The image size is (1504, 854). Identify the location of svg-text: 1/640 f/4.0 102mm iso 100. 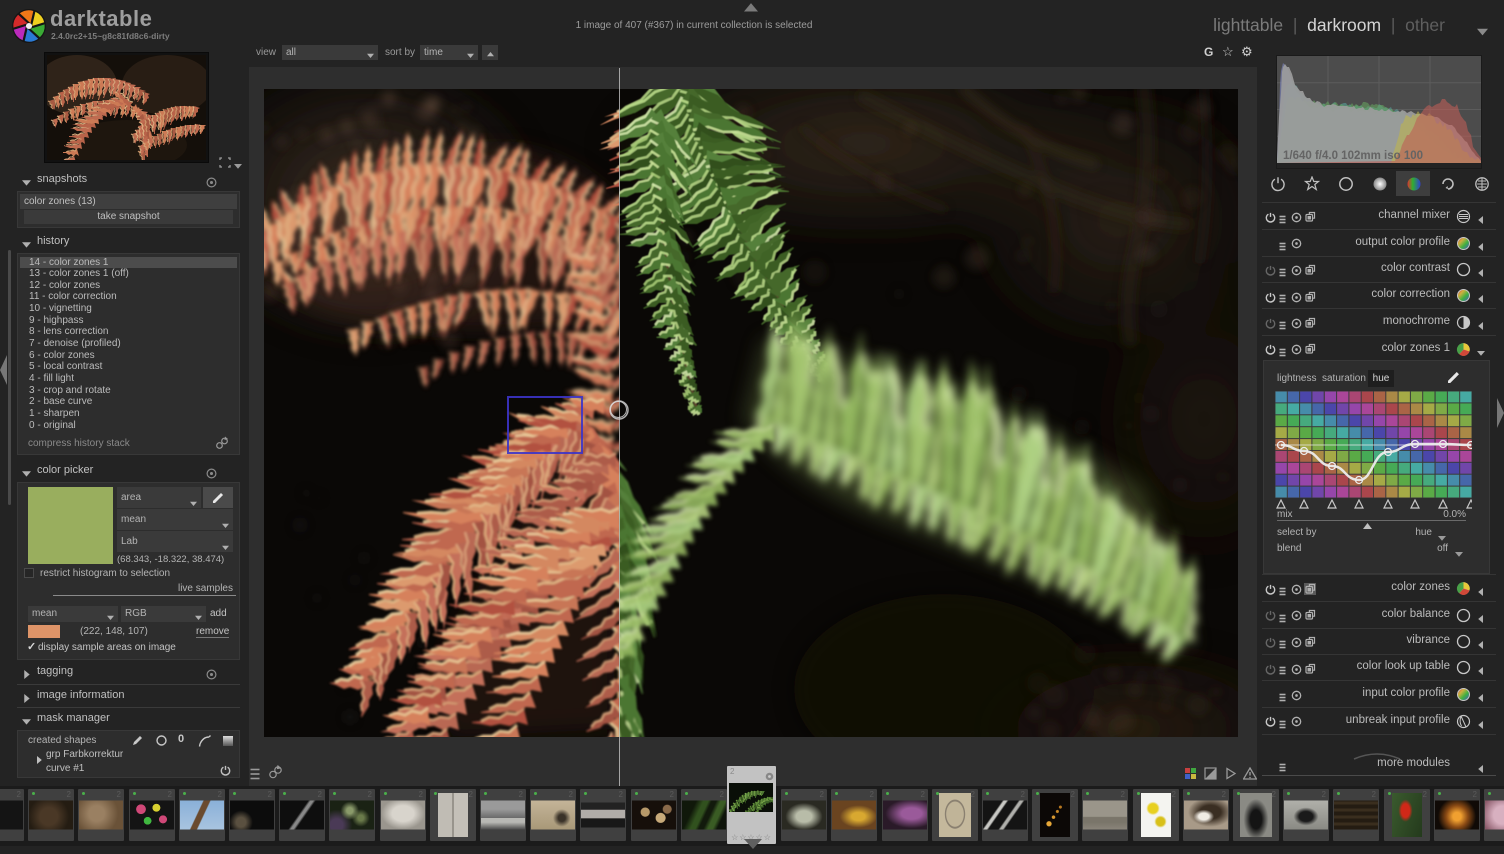
(1353, 156).